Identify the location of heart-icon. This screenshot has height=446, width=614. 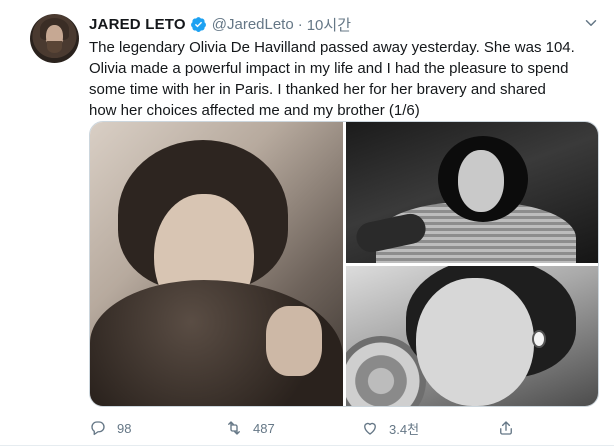
(370, 428).